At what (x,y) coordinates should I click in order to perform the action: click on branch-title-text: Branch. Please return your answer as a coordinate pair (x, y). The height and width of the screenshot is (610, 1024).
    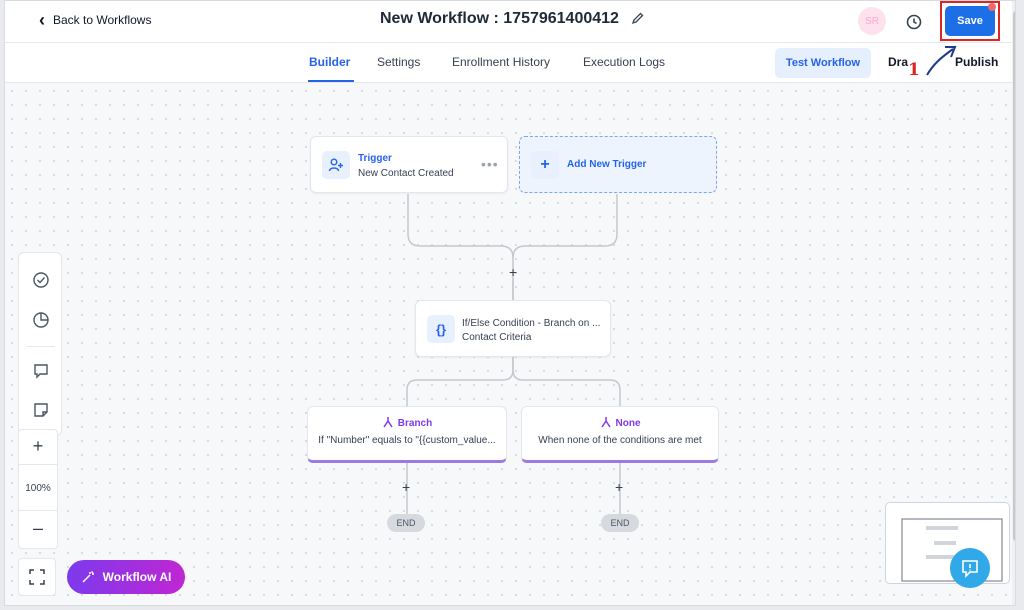
    Looking at the image, I should click on (415, 423).